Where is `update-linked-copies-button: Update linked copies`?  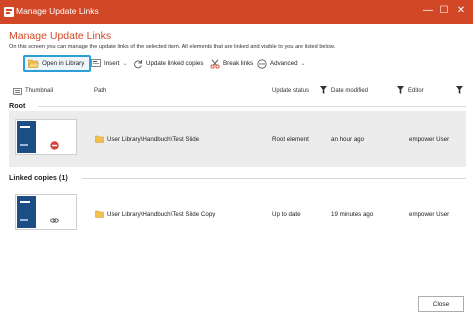 update-linked-copies-button: Update linked copies is located at coordinates (168, 63).